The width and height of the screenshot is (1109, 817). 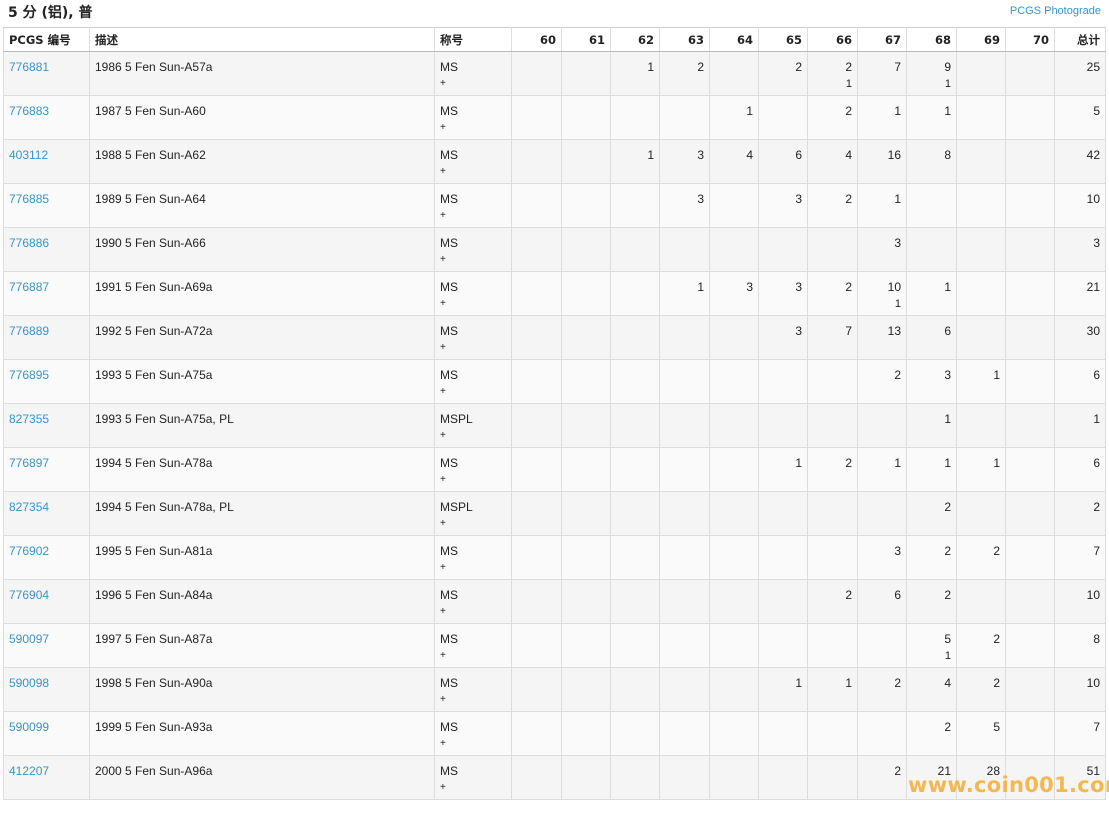 I want to click on total-cell: 30, so click(x=1080, y=337).